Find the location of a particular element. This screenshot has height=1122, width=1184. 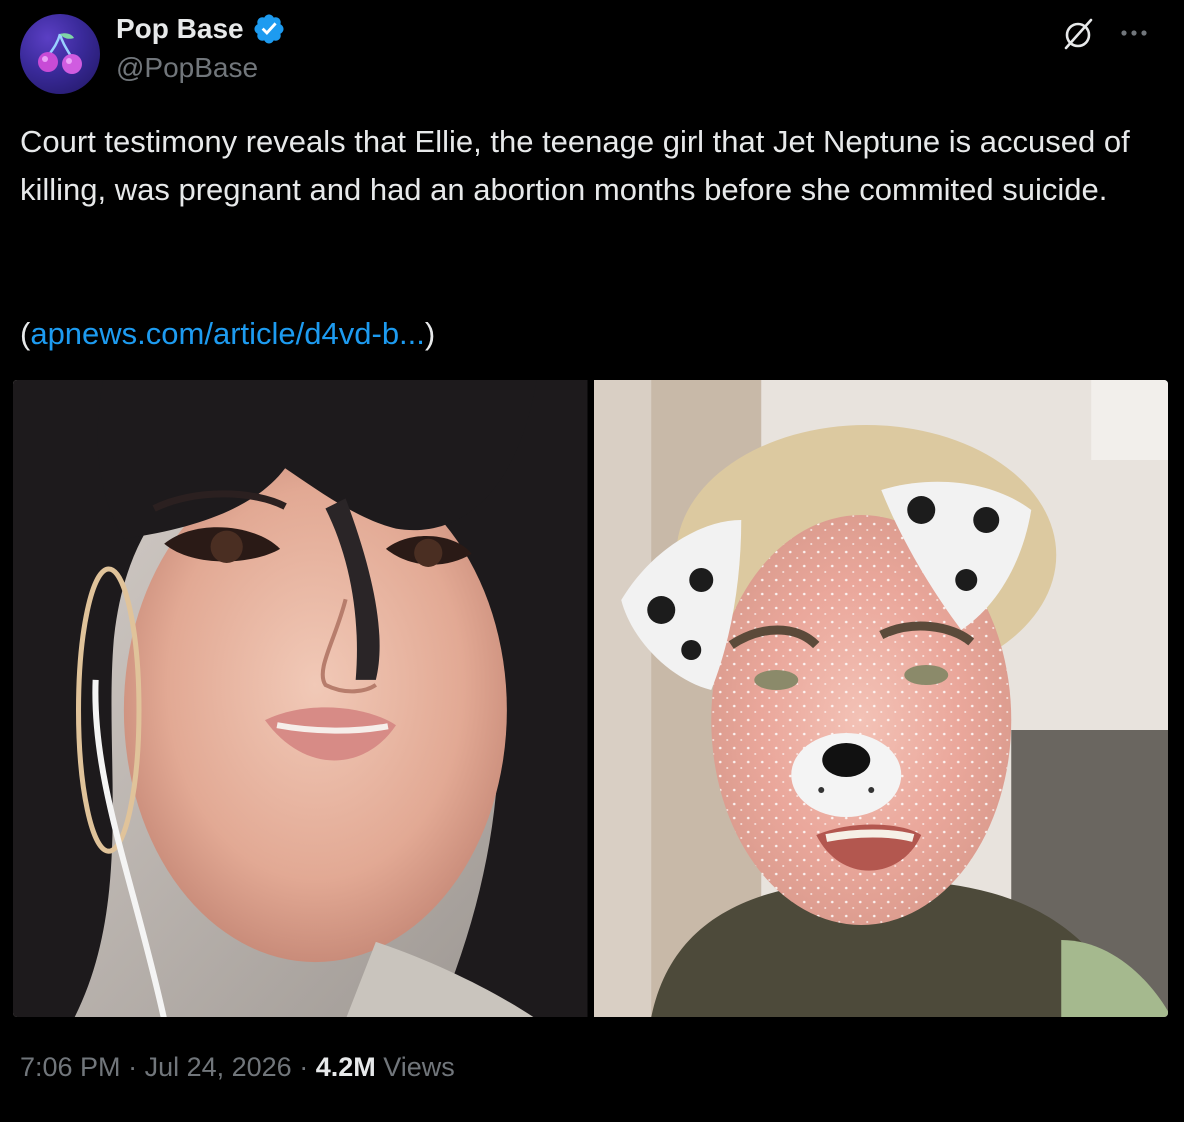

author-display-name-row: Pop Base is located at coordinates (201, 29).